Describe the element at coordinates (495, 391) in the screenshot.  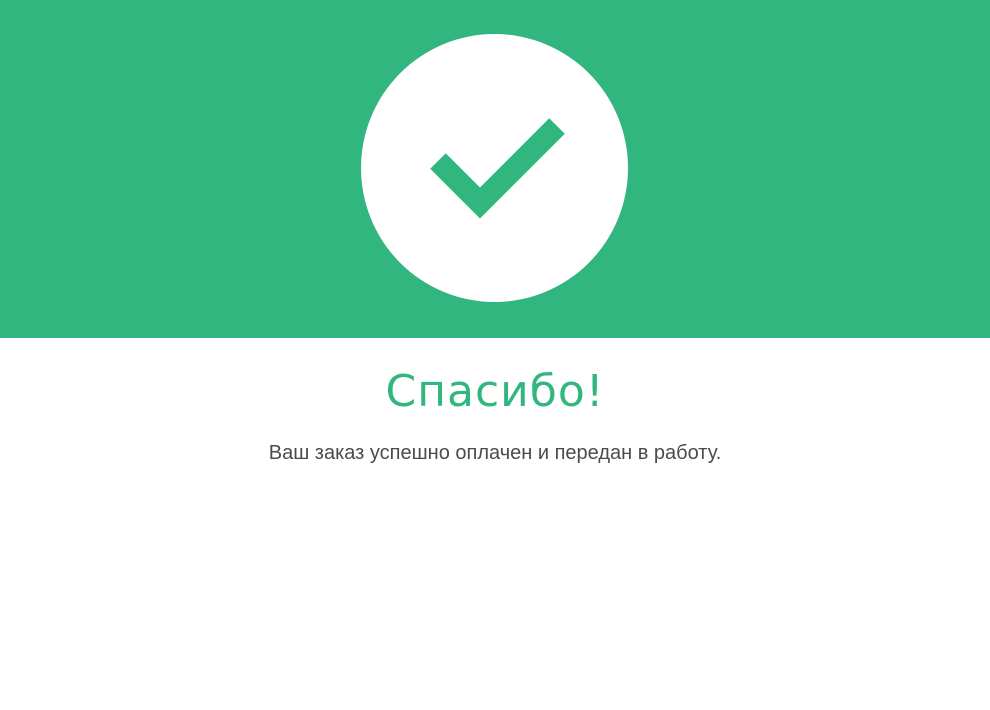
I see `thank-you-title: Спасибо!` at that location.